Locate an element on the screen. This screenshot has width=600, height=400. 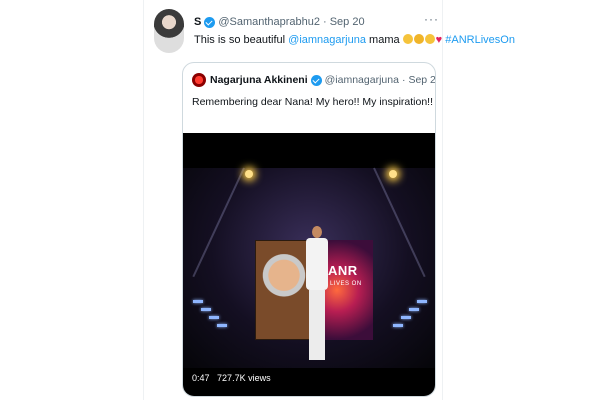
more-options-icon: ··· is located at coordinates (431, 19).